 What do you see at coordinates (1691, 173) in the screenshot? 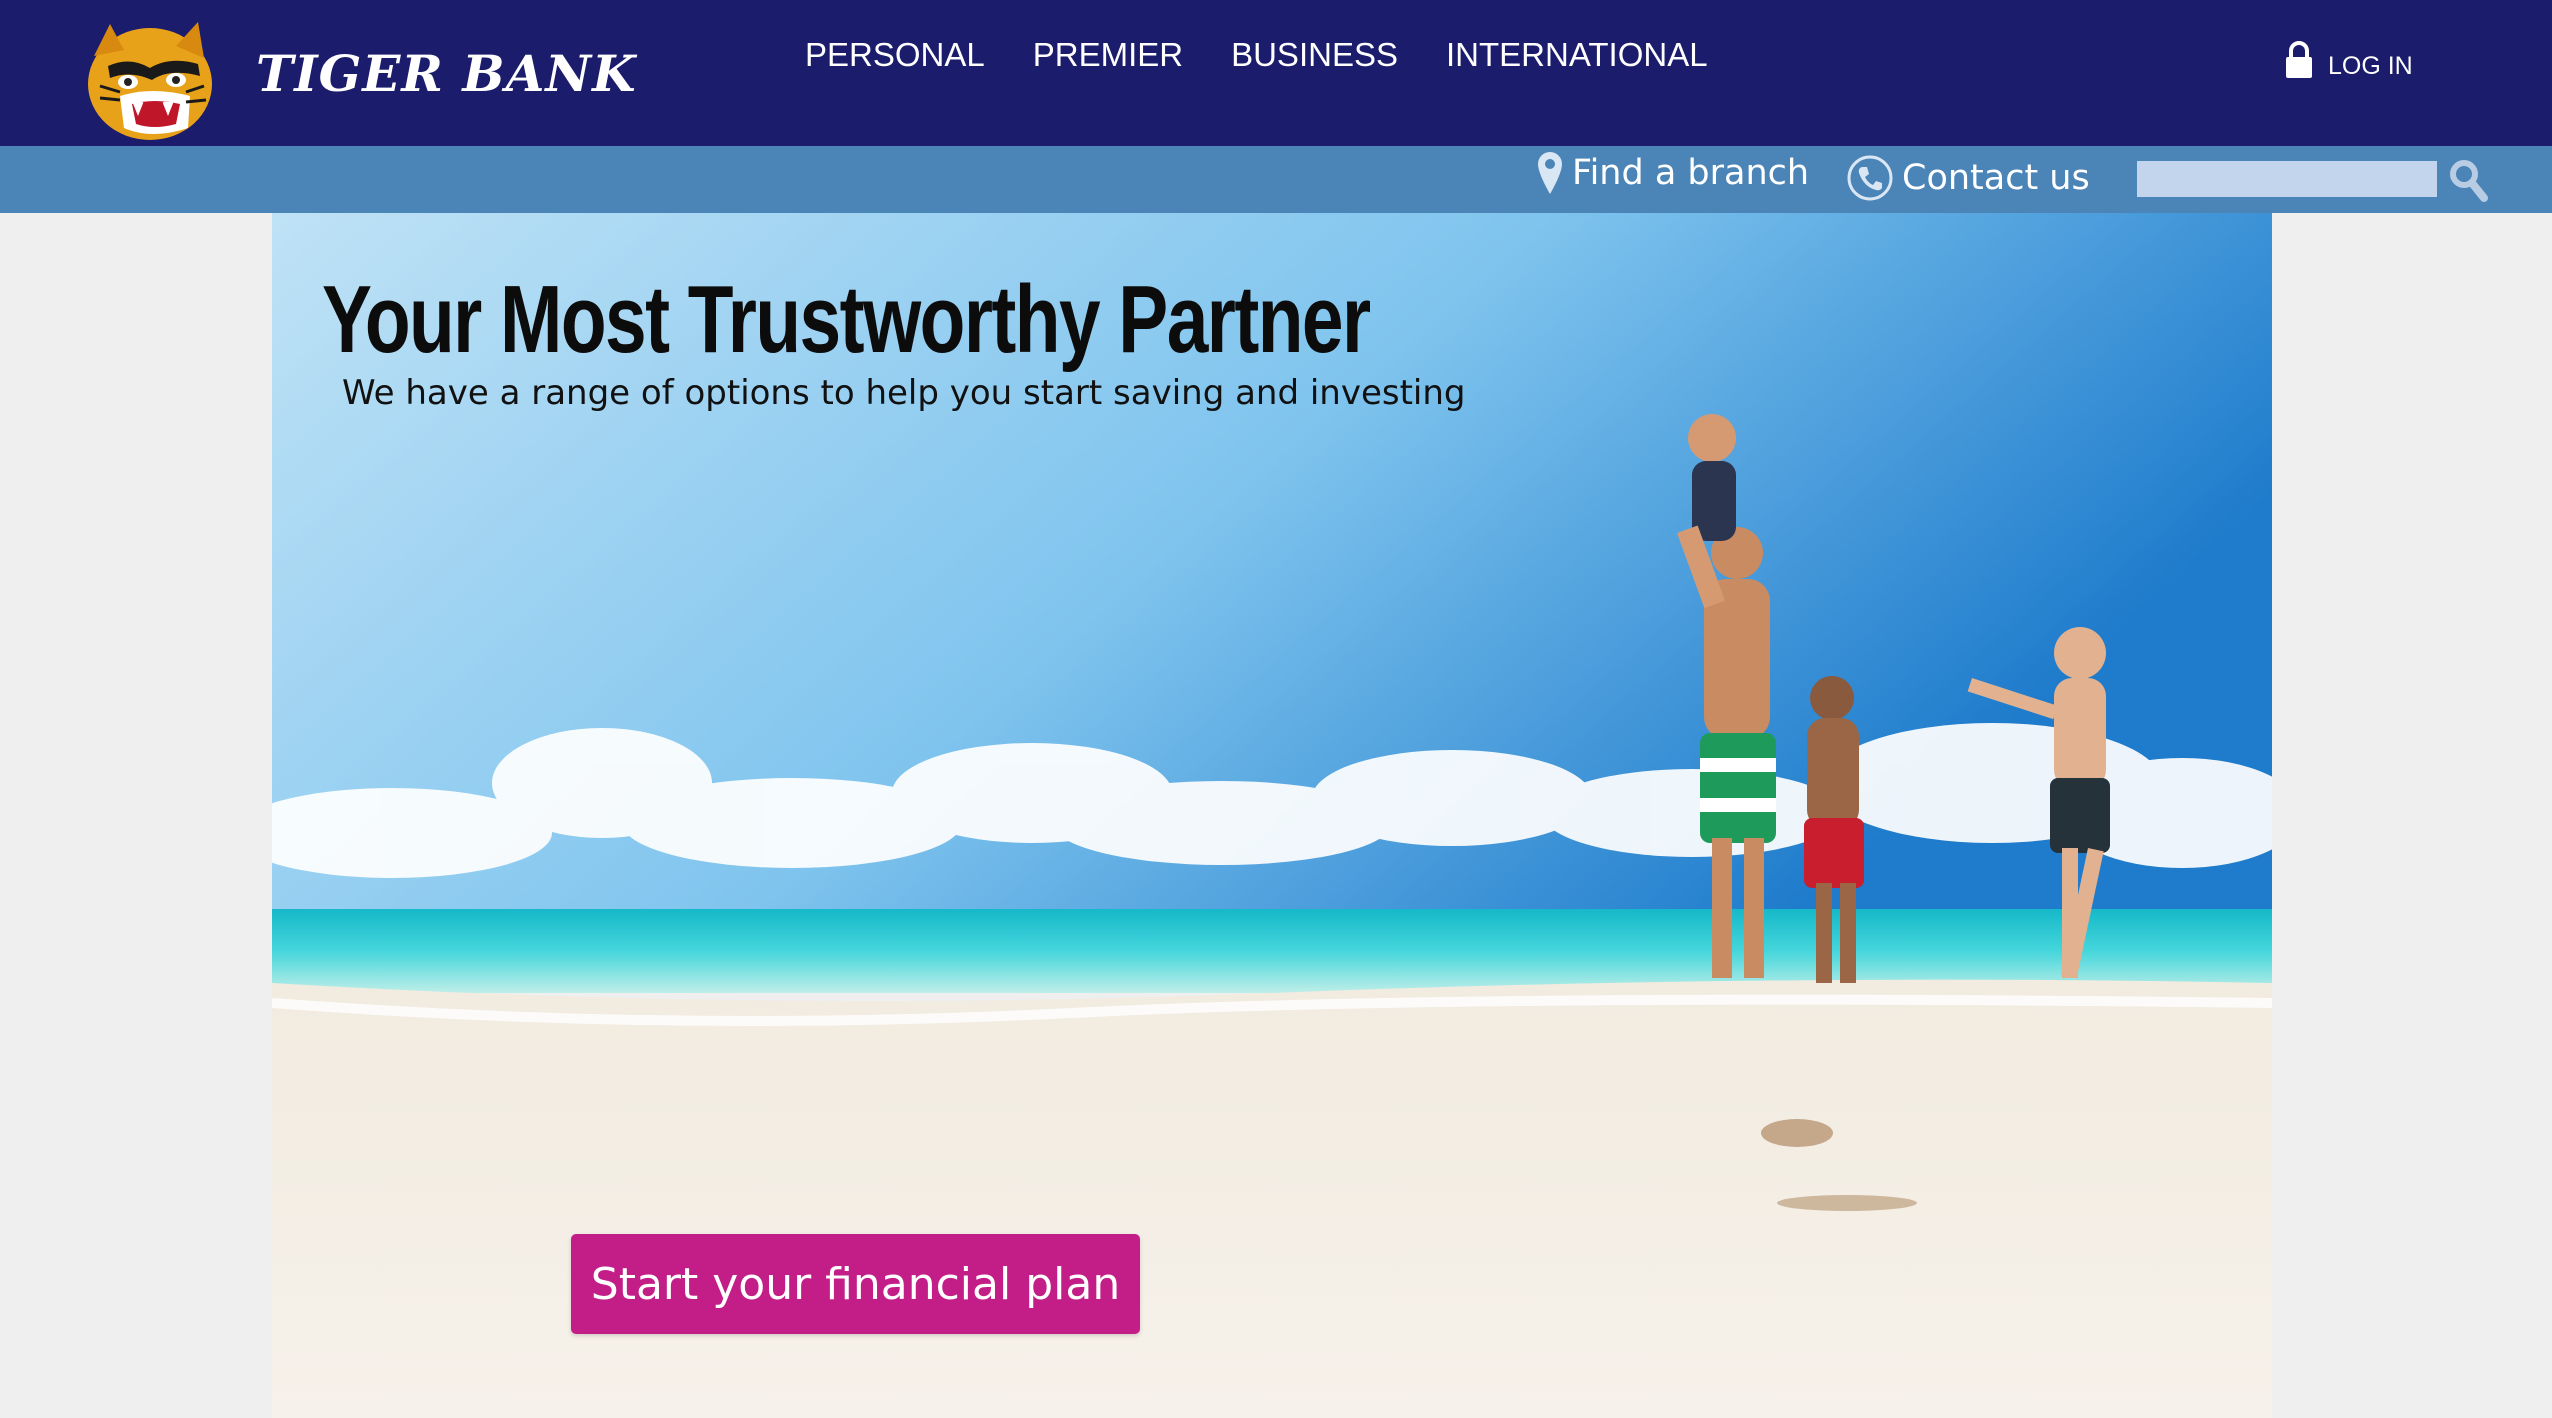
I see `find-branch-label: Find a branch` at bounding box center [1691, 173].